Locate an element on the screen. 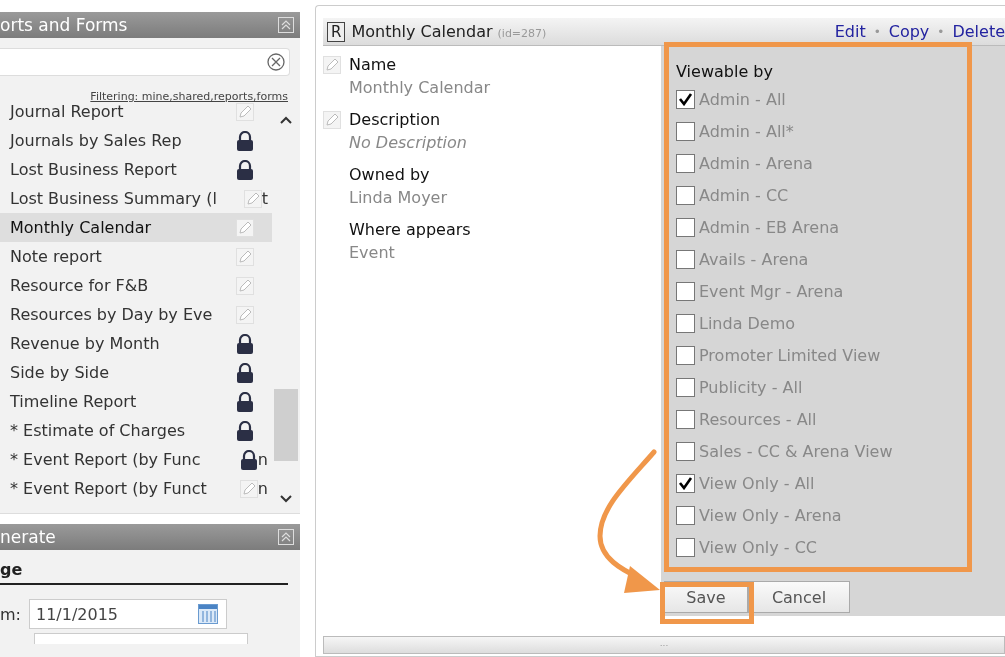 This screenshot has width=1005, height=657. scrollbar-thumb is located at coordinates (286, 425).